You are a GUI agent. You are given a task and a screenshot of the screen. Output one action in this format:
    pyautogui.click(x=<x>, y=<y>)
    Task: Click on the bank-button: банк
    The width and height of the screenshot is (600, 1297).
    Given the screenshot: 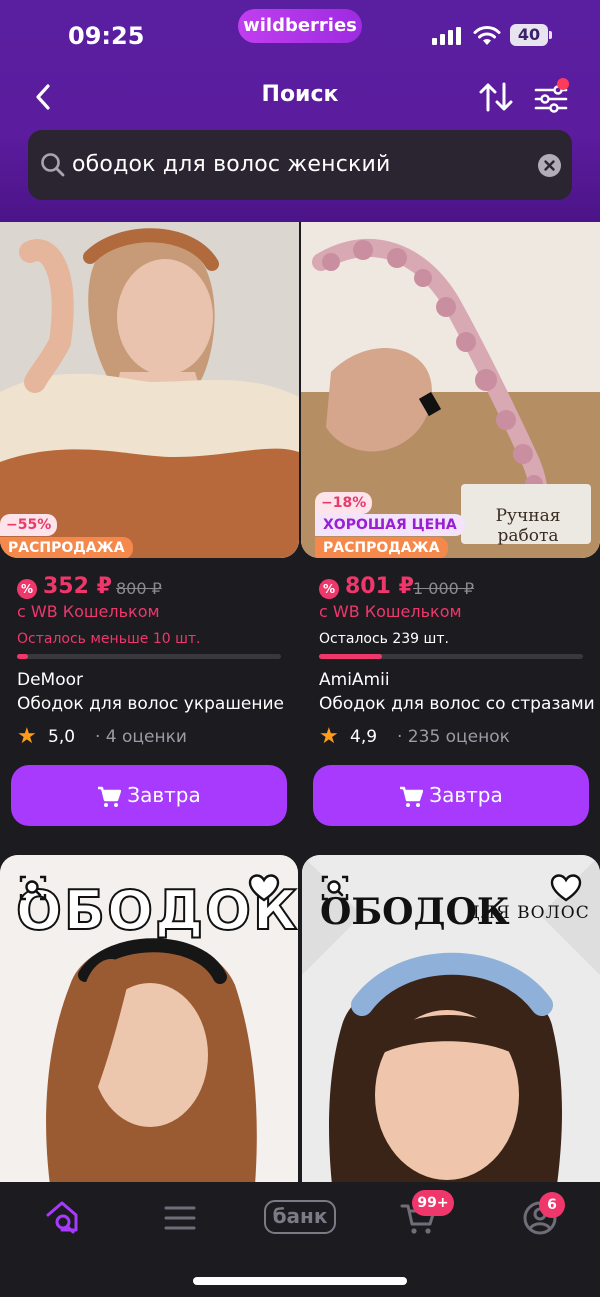 What is the action you would take?
    pyautogui.click(x=300, y=1217)
    